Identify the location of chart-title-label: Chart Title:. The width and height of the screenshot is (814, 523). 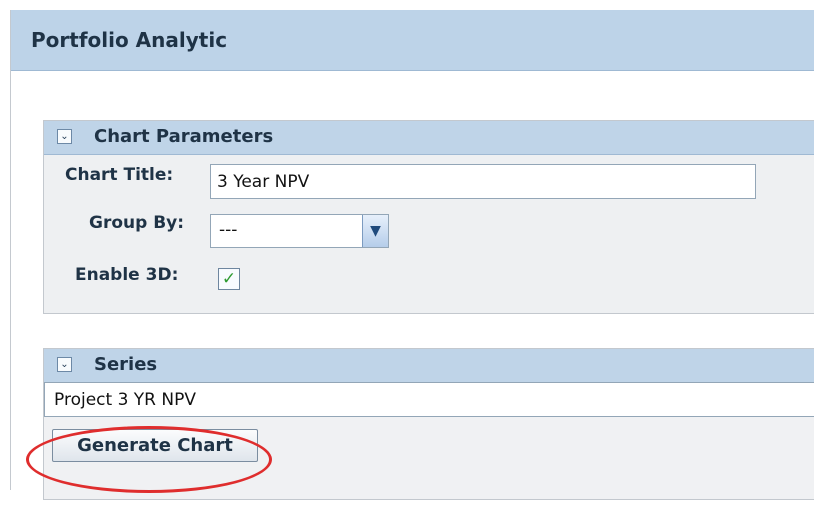
(119, 175).